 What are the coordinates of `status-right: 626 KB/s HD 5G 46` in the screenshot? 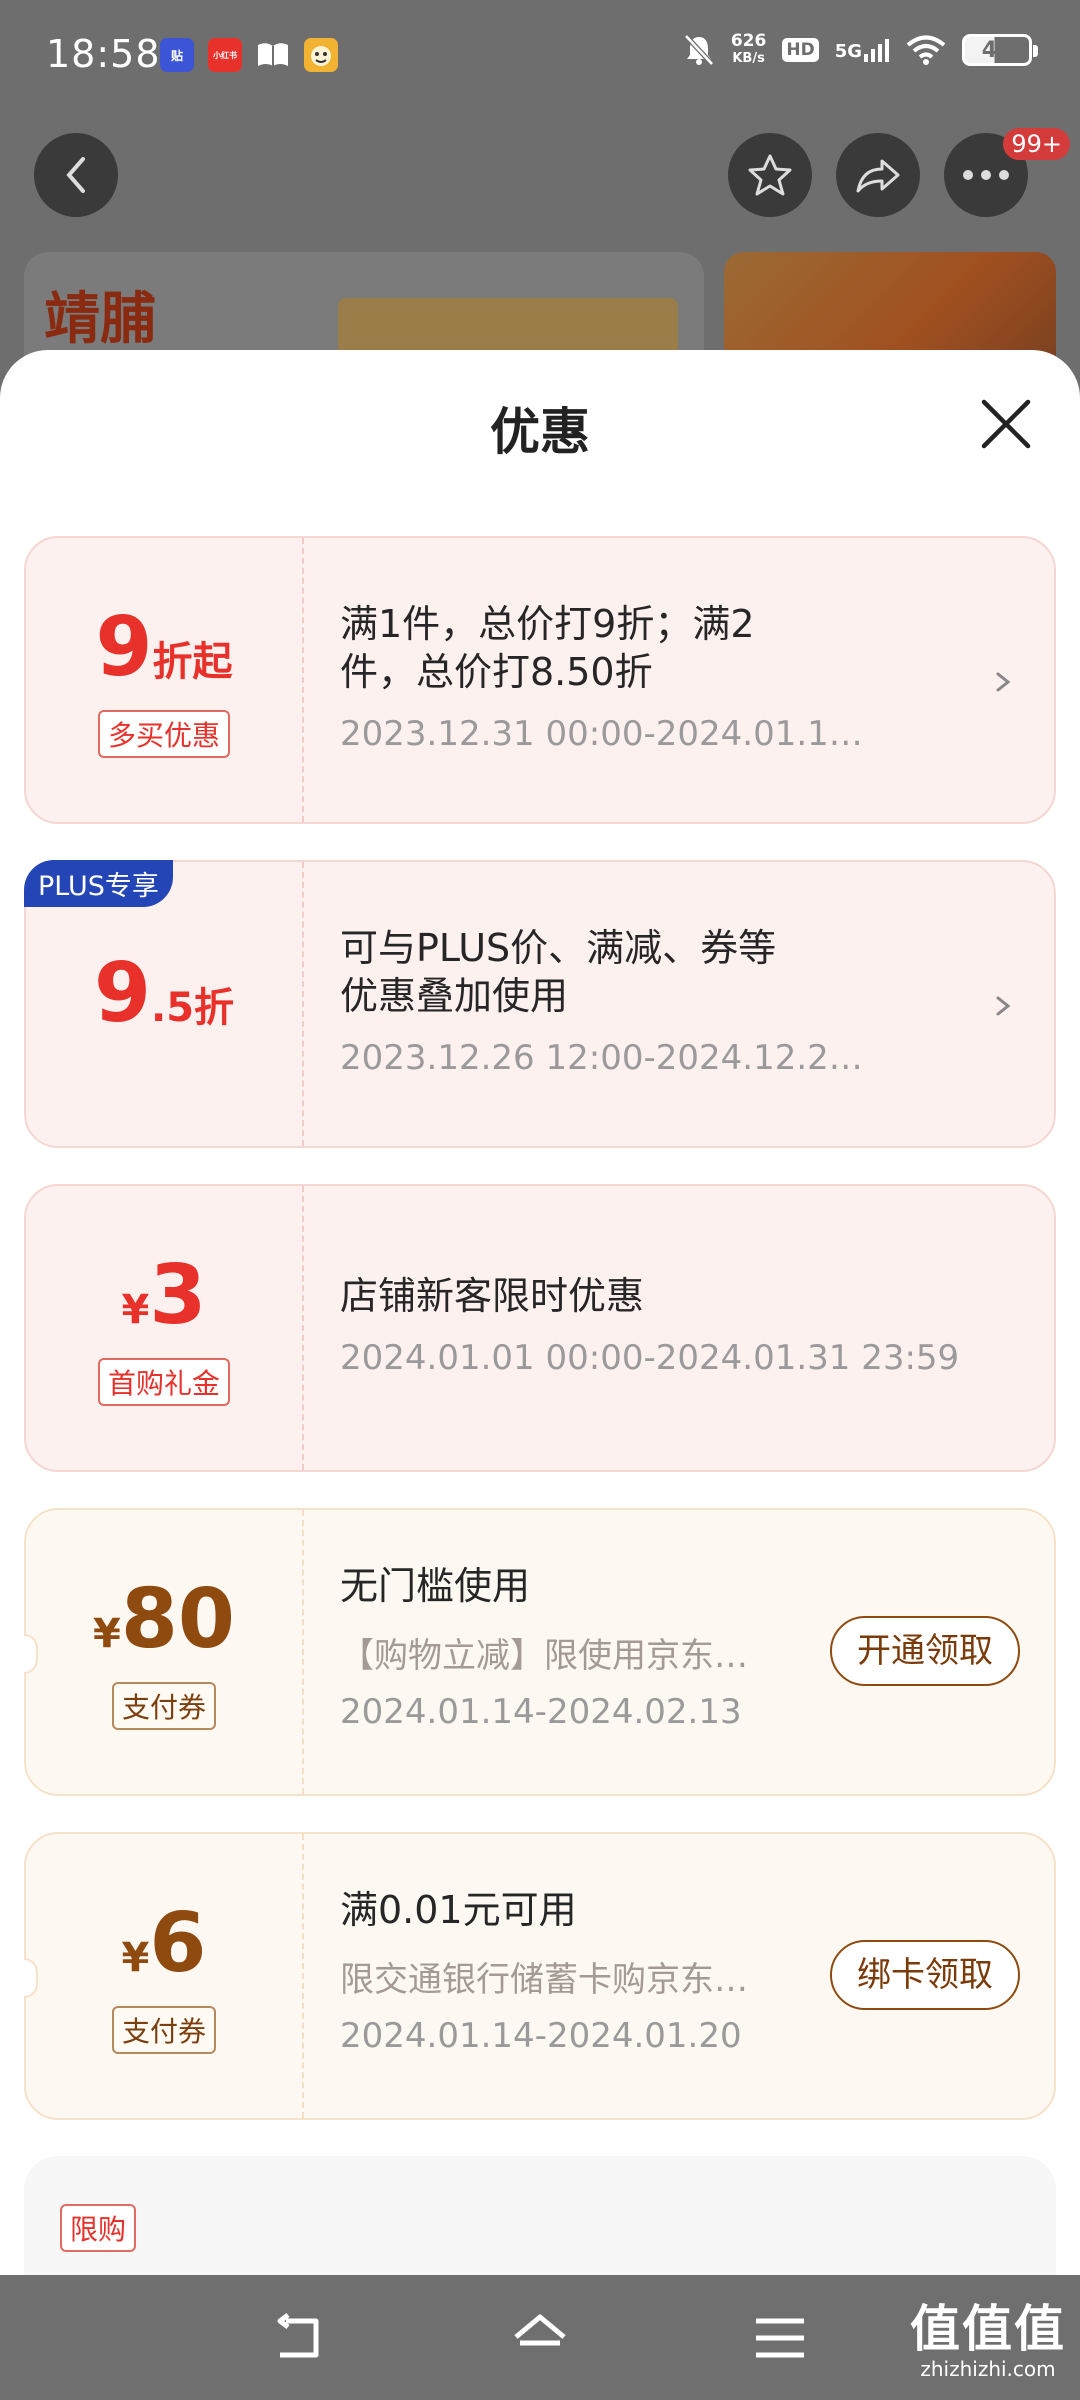 It's located at (860, 49).